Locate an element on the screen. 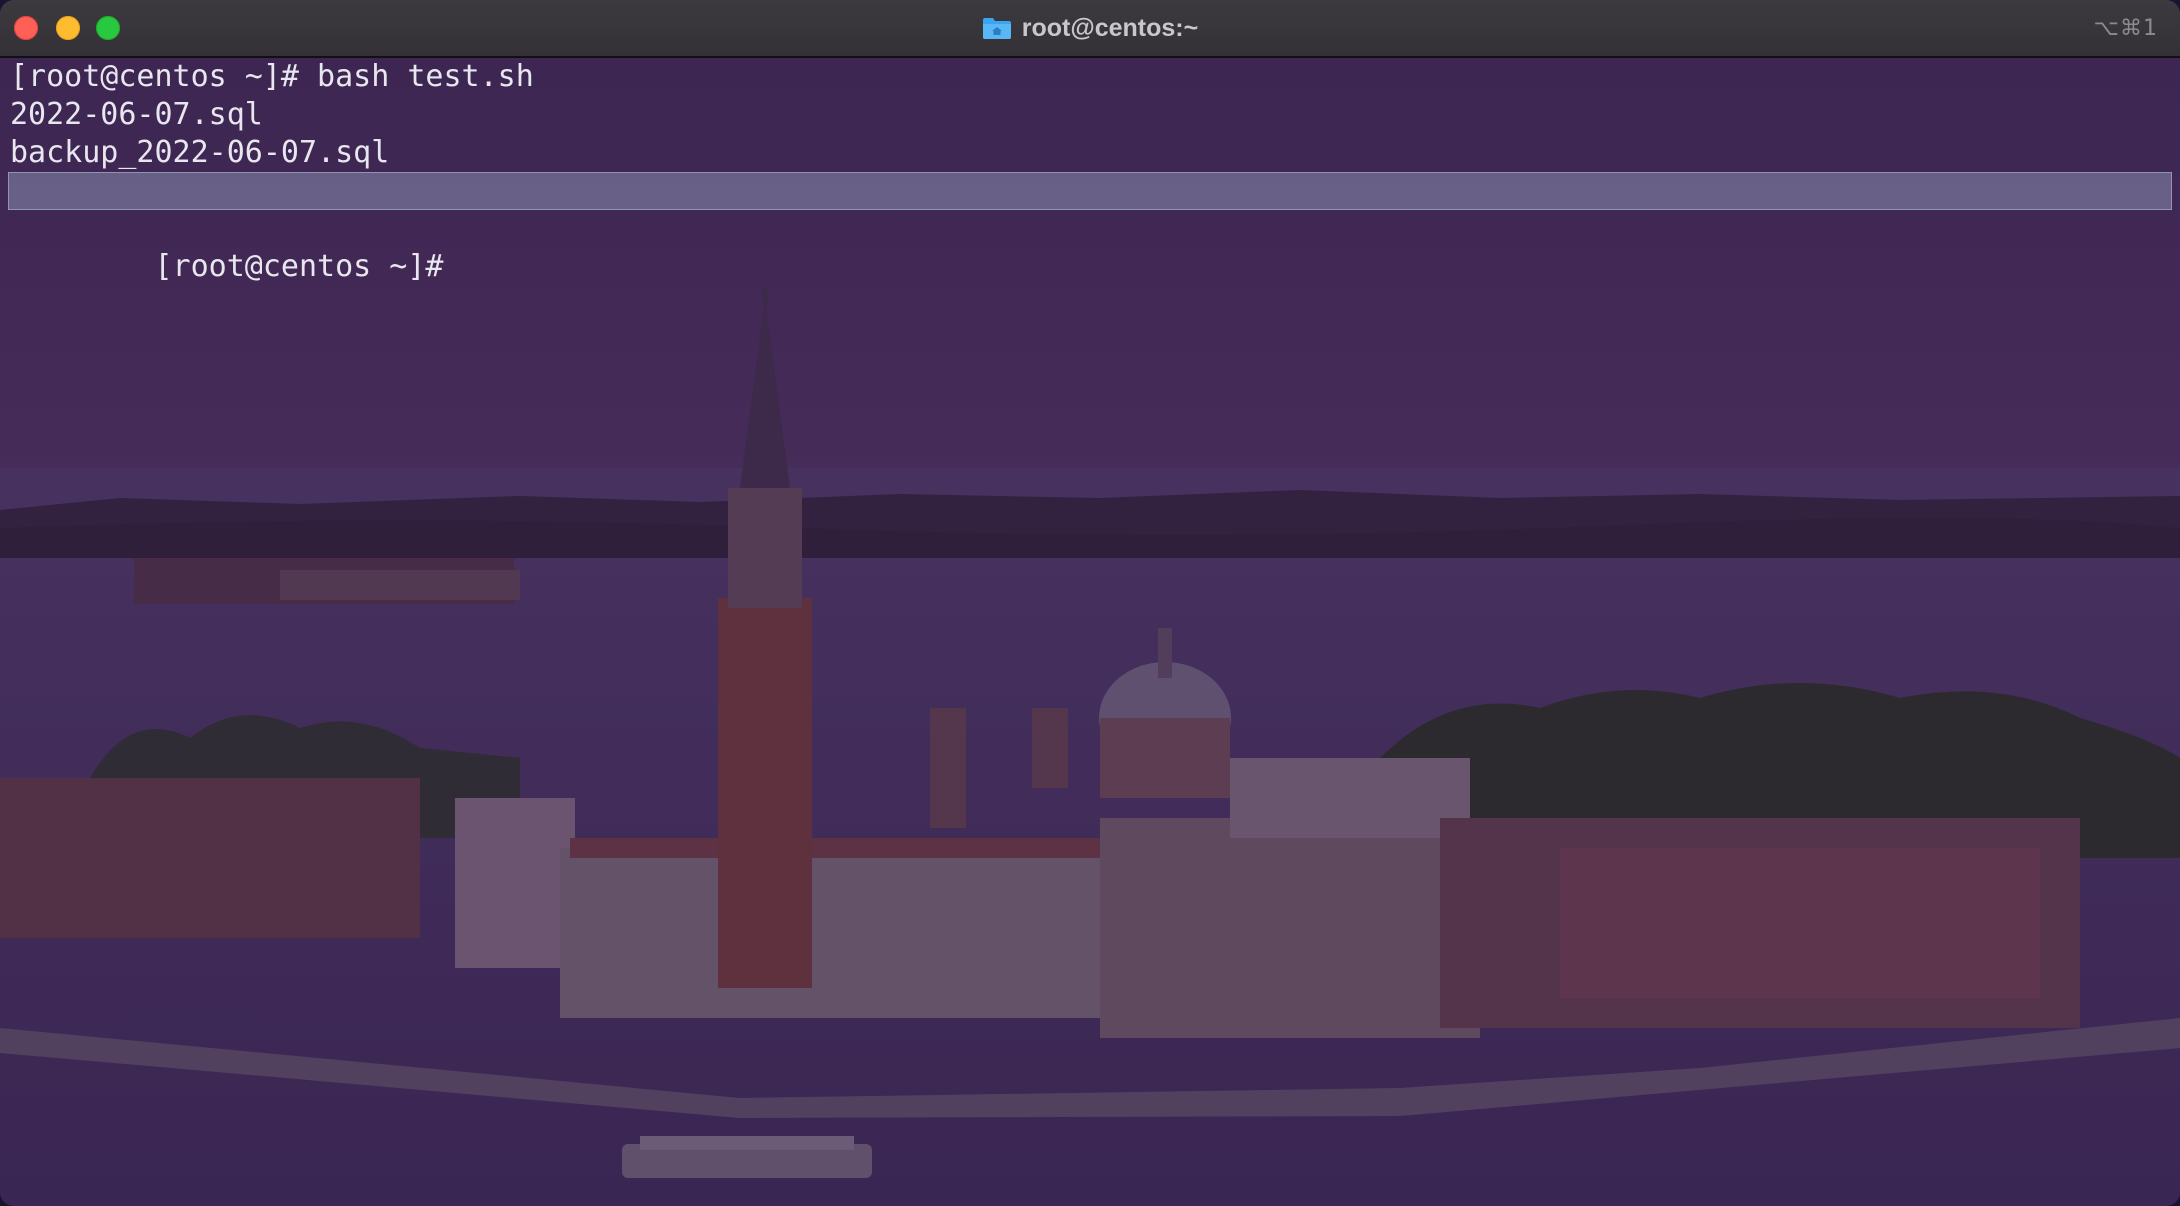  terminal-prompt: [root@centos ~]# is located at coordinates (299, 266).